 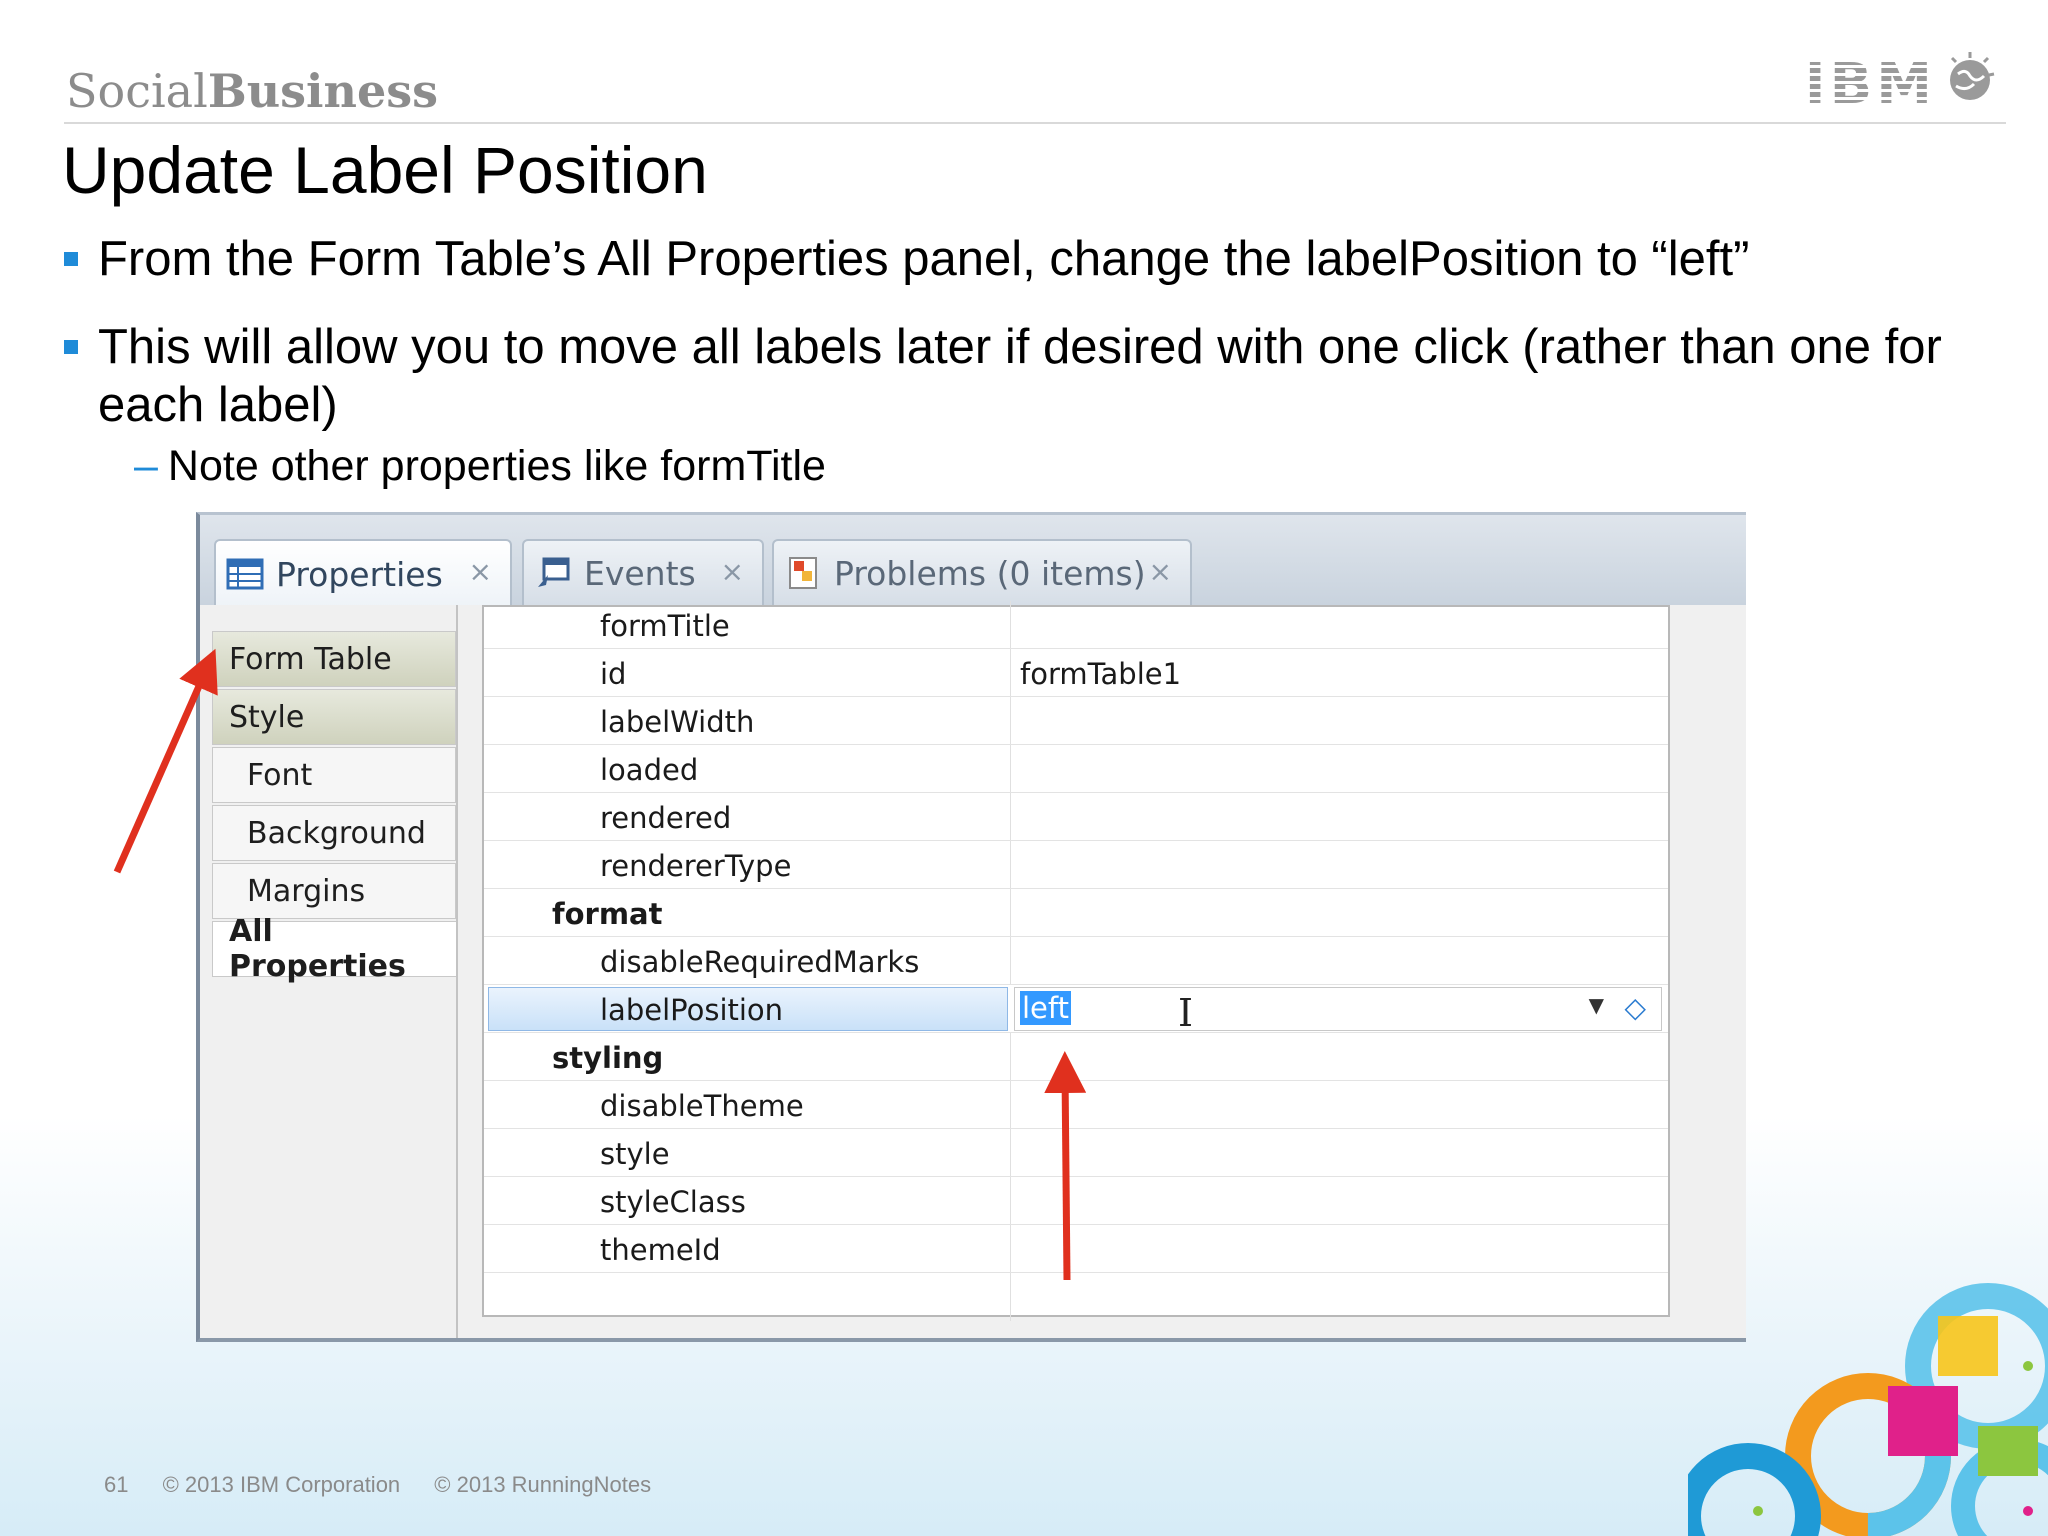 I want to click on labelposition-value-input: left, so click(x=1045, y=1008).